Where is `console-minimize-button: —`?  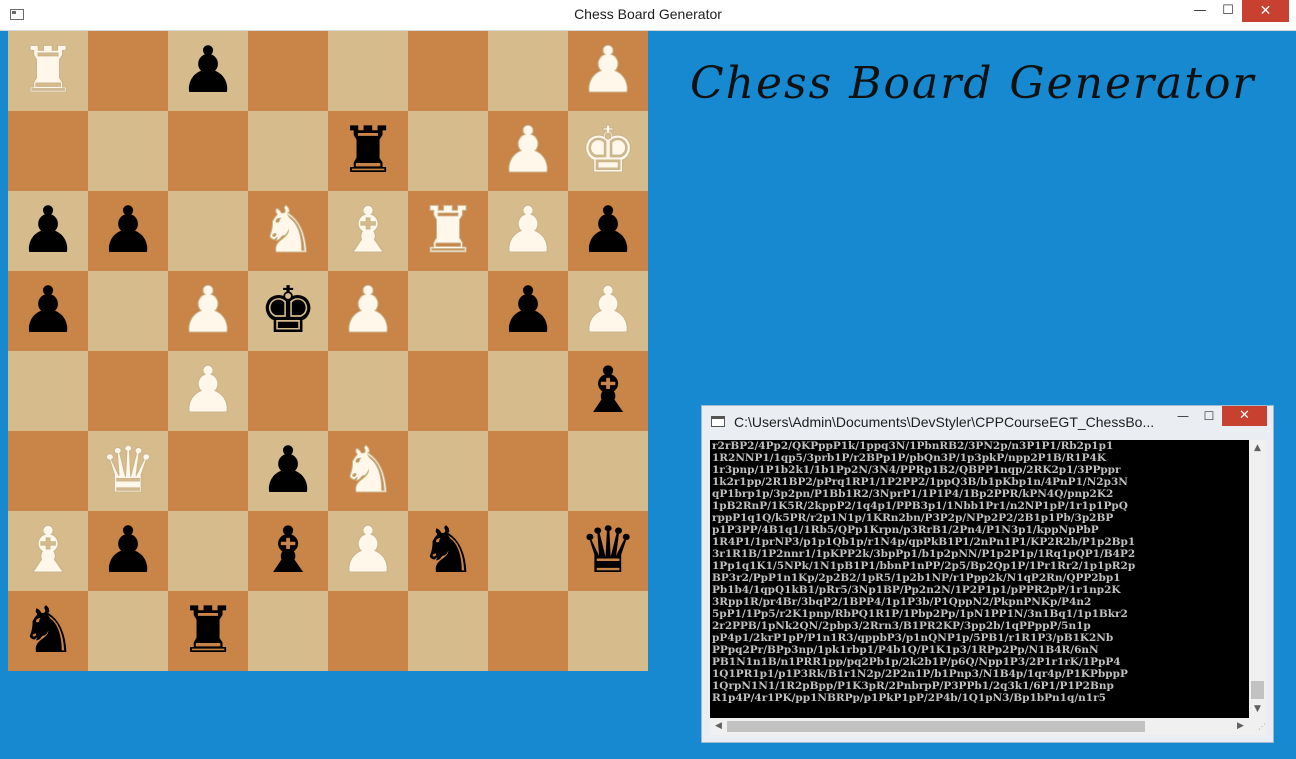 console-minimize-button: — is located at coordinates (1183, 416).